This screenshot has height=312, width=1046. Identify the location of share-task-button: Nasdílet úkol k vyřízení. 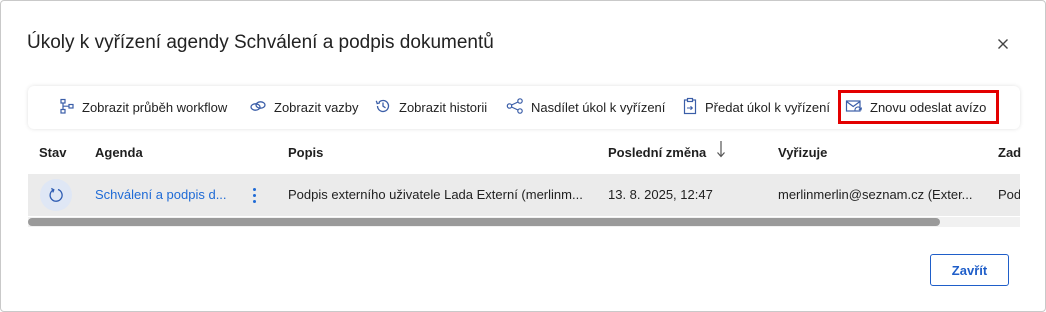
(585, 107).